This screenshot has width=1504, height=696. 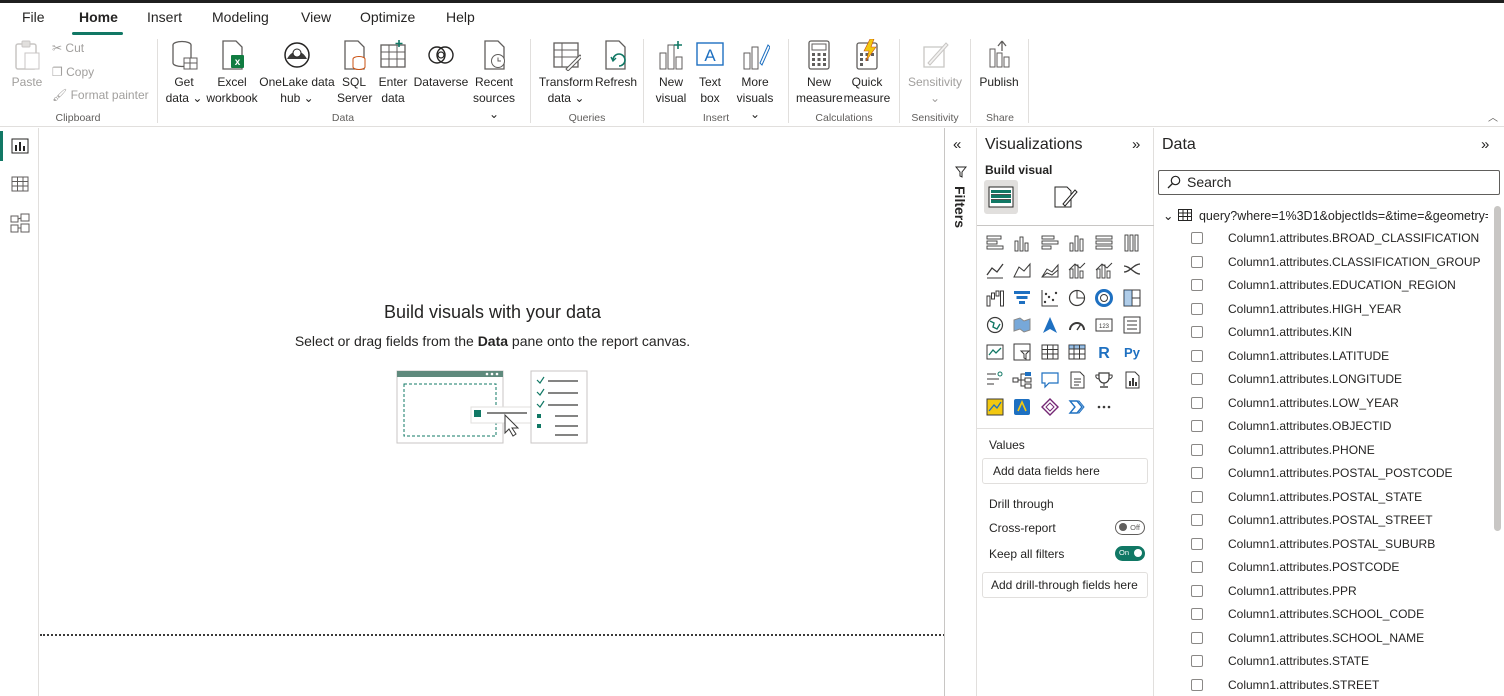 What do you see at coordinates (1341, 569) in the screenshot?
I see `field-item: Column1.attributes.POSTCODE` at bounding box center [1341, 569].